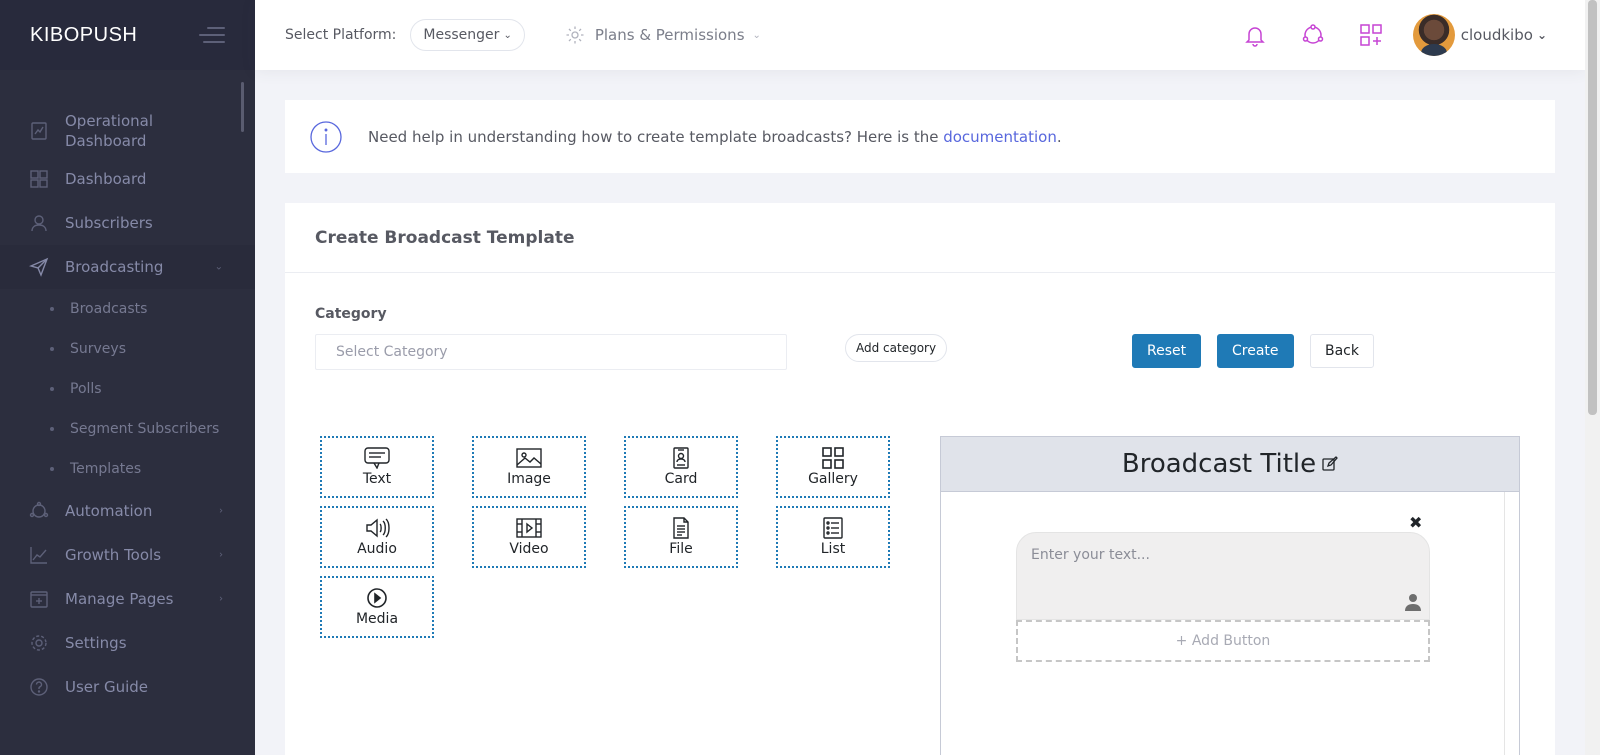 The width and height of the screenshot is (1600, 755). I want to click on reset-button: Reset, so click(1167, 351).